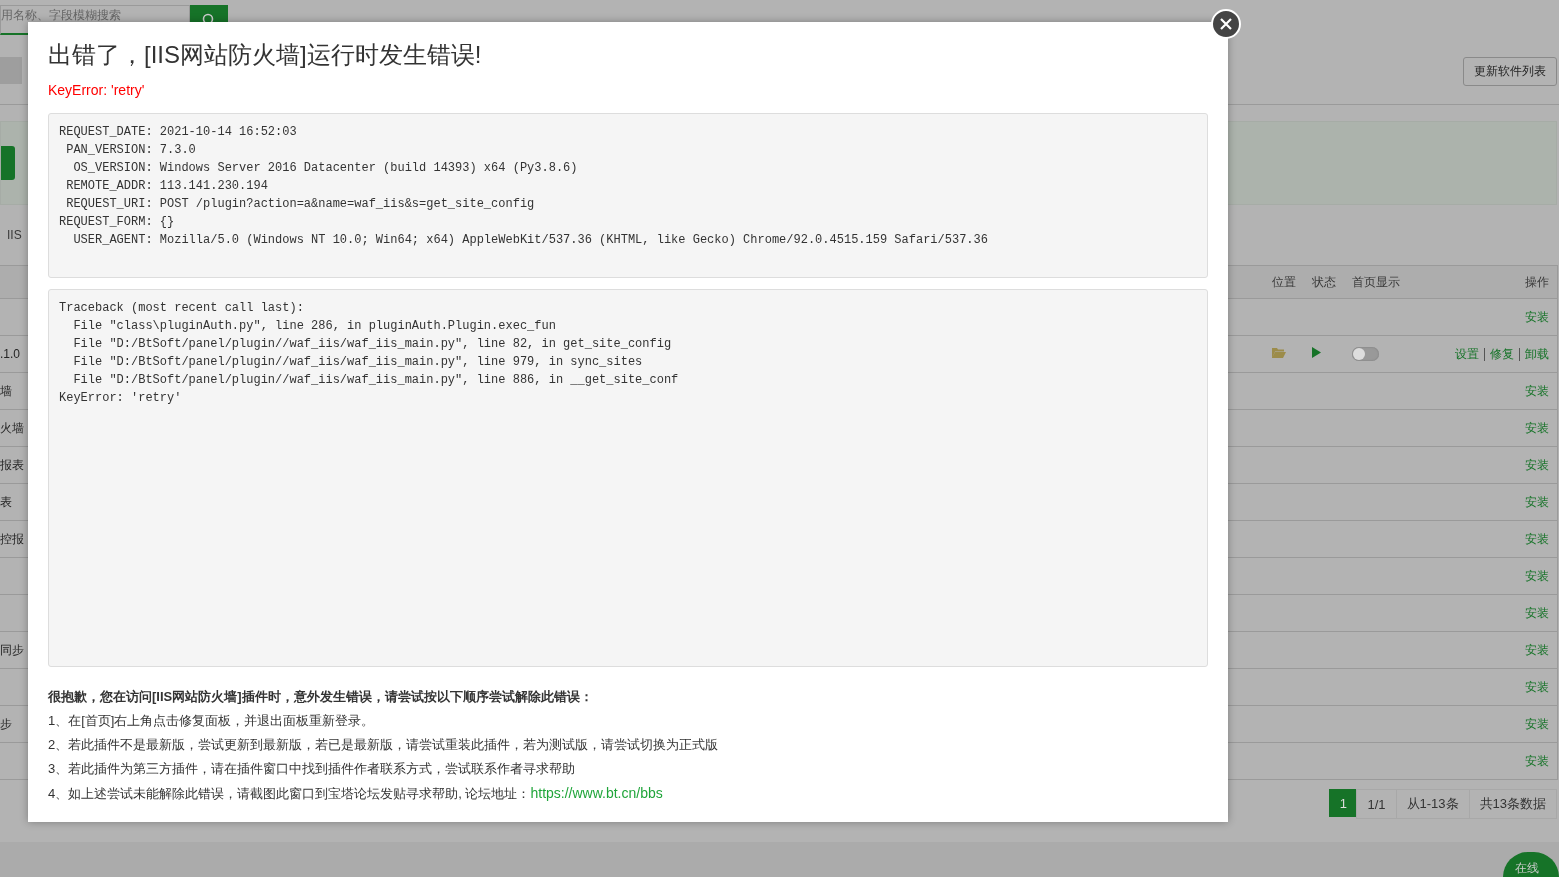 The image size is (1559, 877). I want to click on table-cell: 火墙, so click(12, 428).